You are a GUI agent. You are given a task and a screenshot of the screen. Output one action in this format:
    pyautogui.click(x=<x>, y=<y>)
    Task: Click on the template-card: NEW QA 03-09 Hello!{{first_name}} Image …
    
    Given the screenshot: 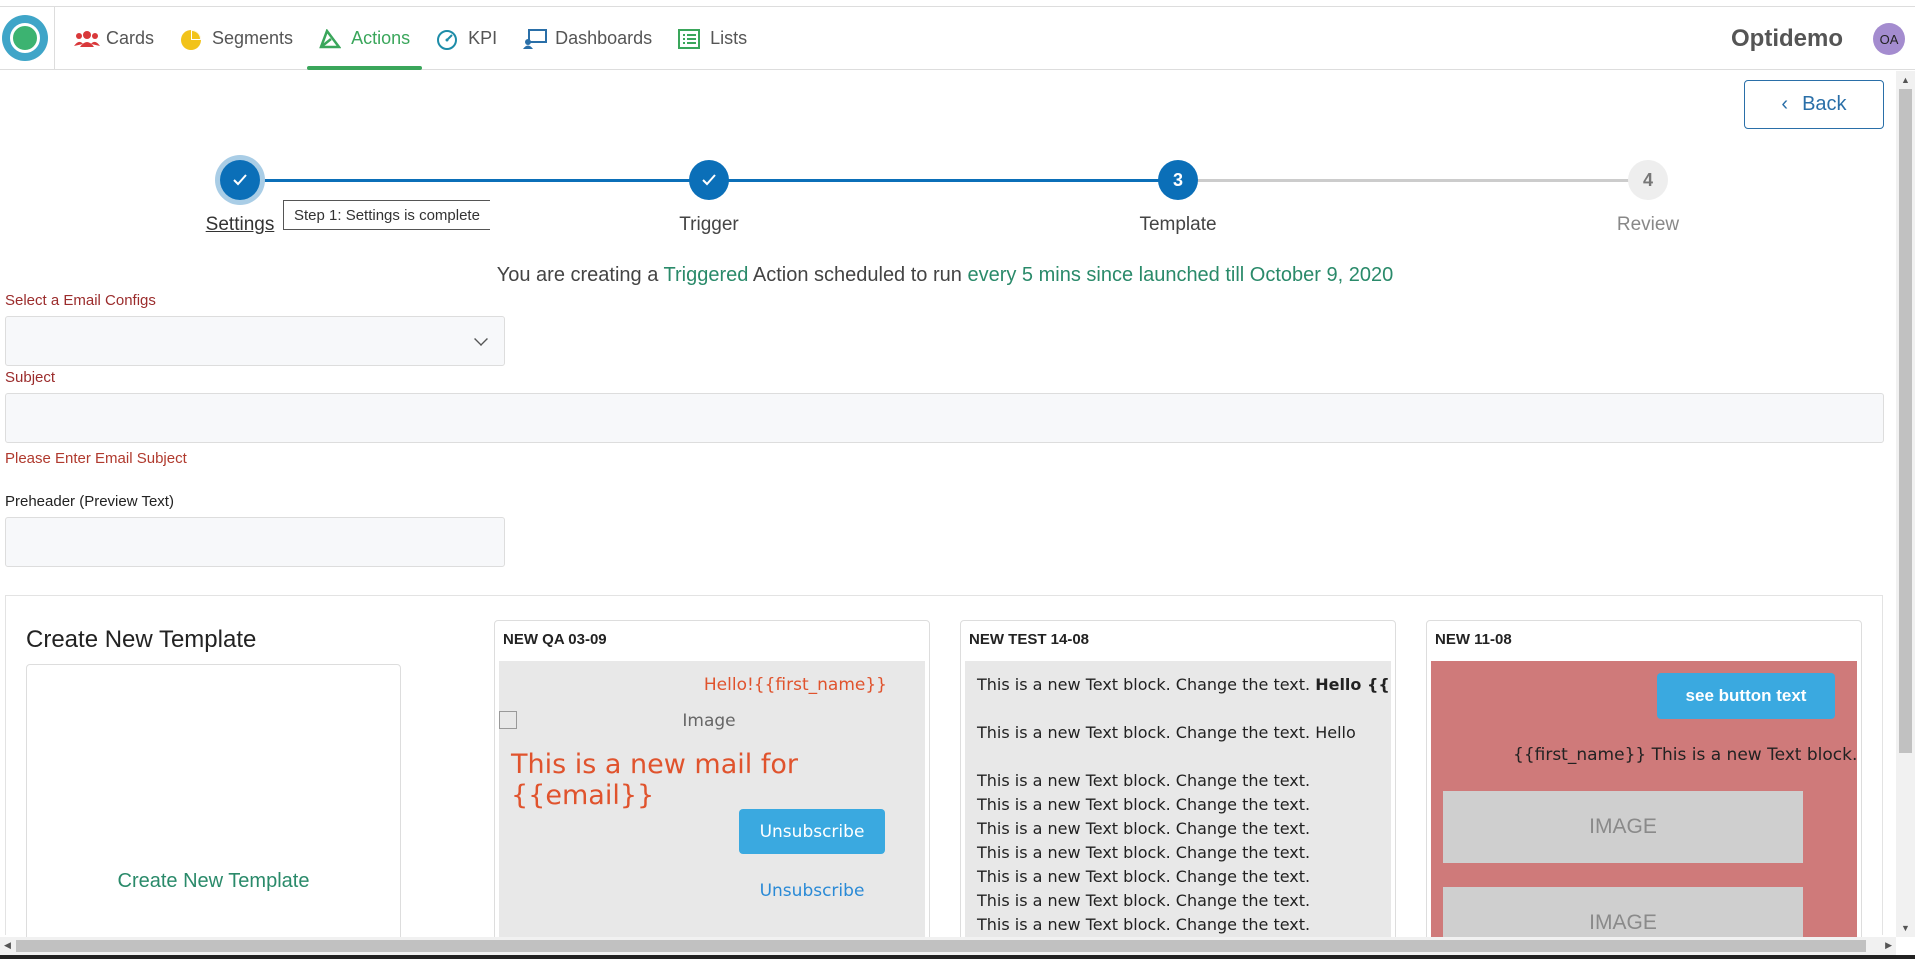 What is the action you would take?
    pyautogui.click(x=712, y=785)
    